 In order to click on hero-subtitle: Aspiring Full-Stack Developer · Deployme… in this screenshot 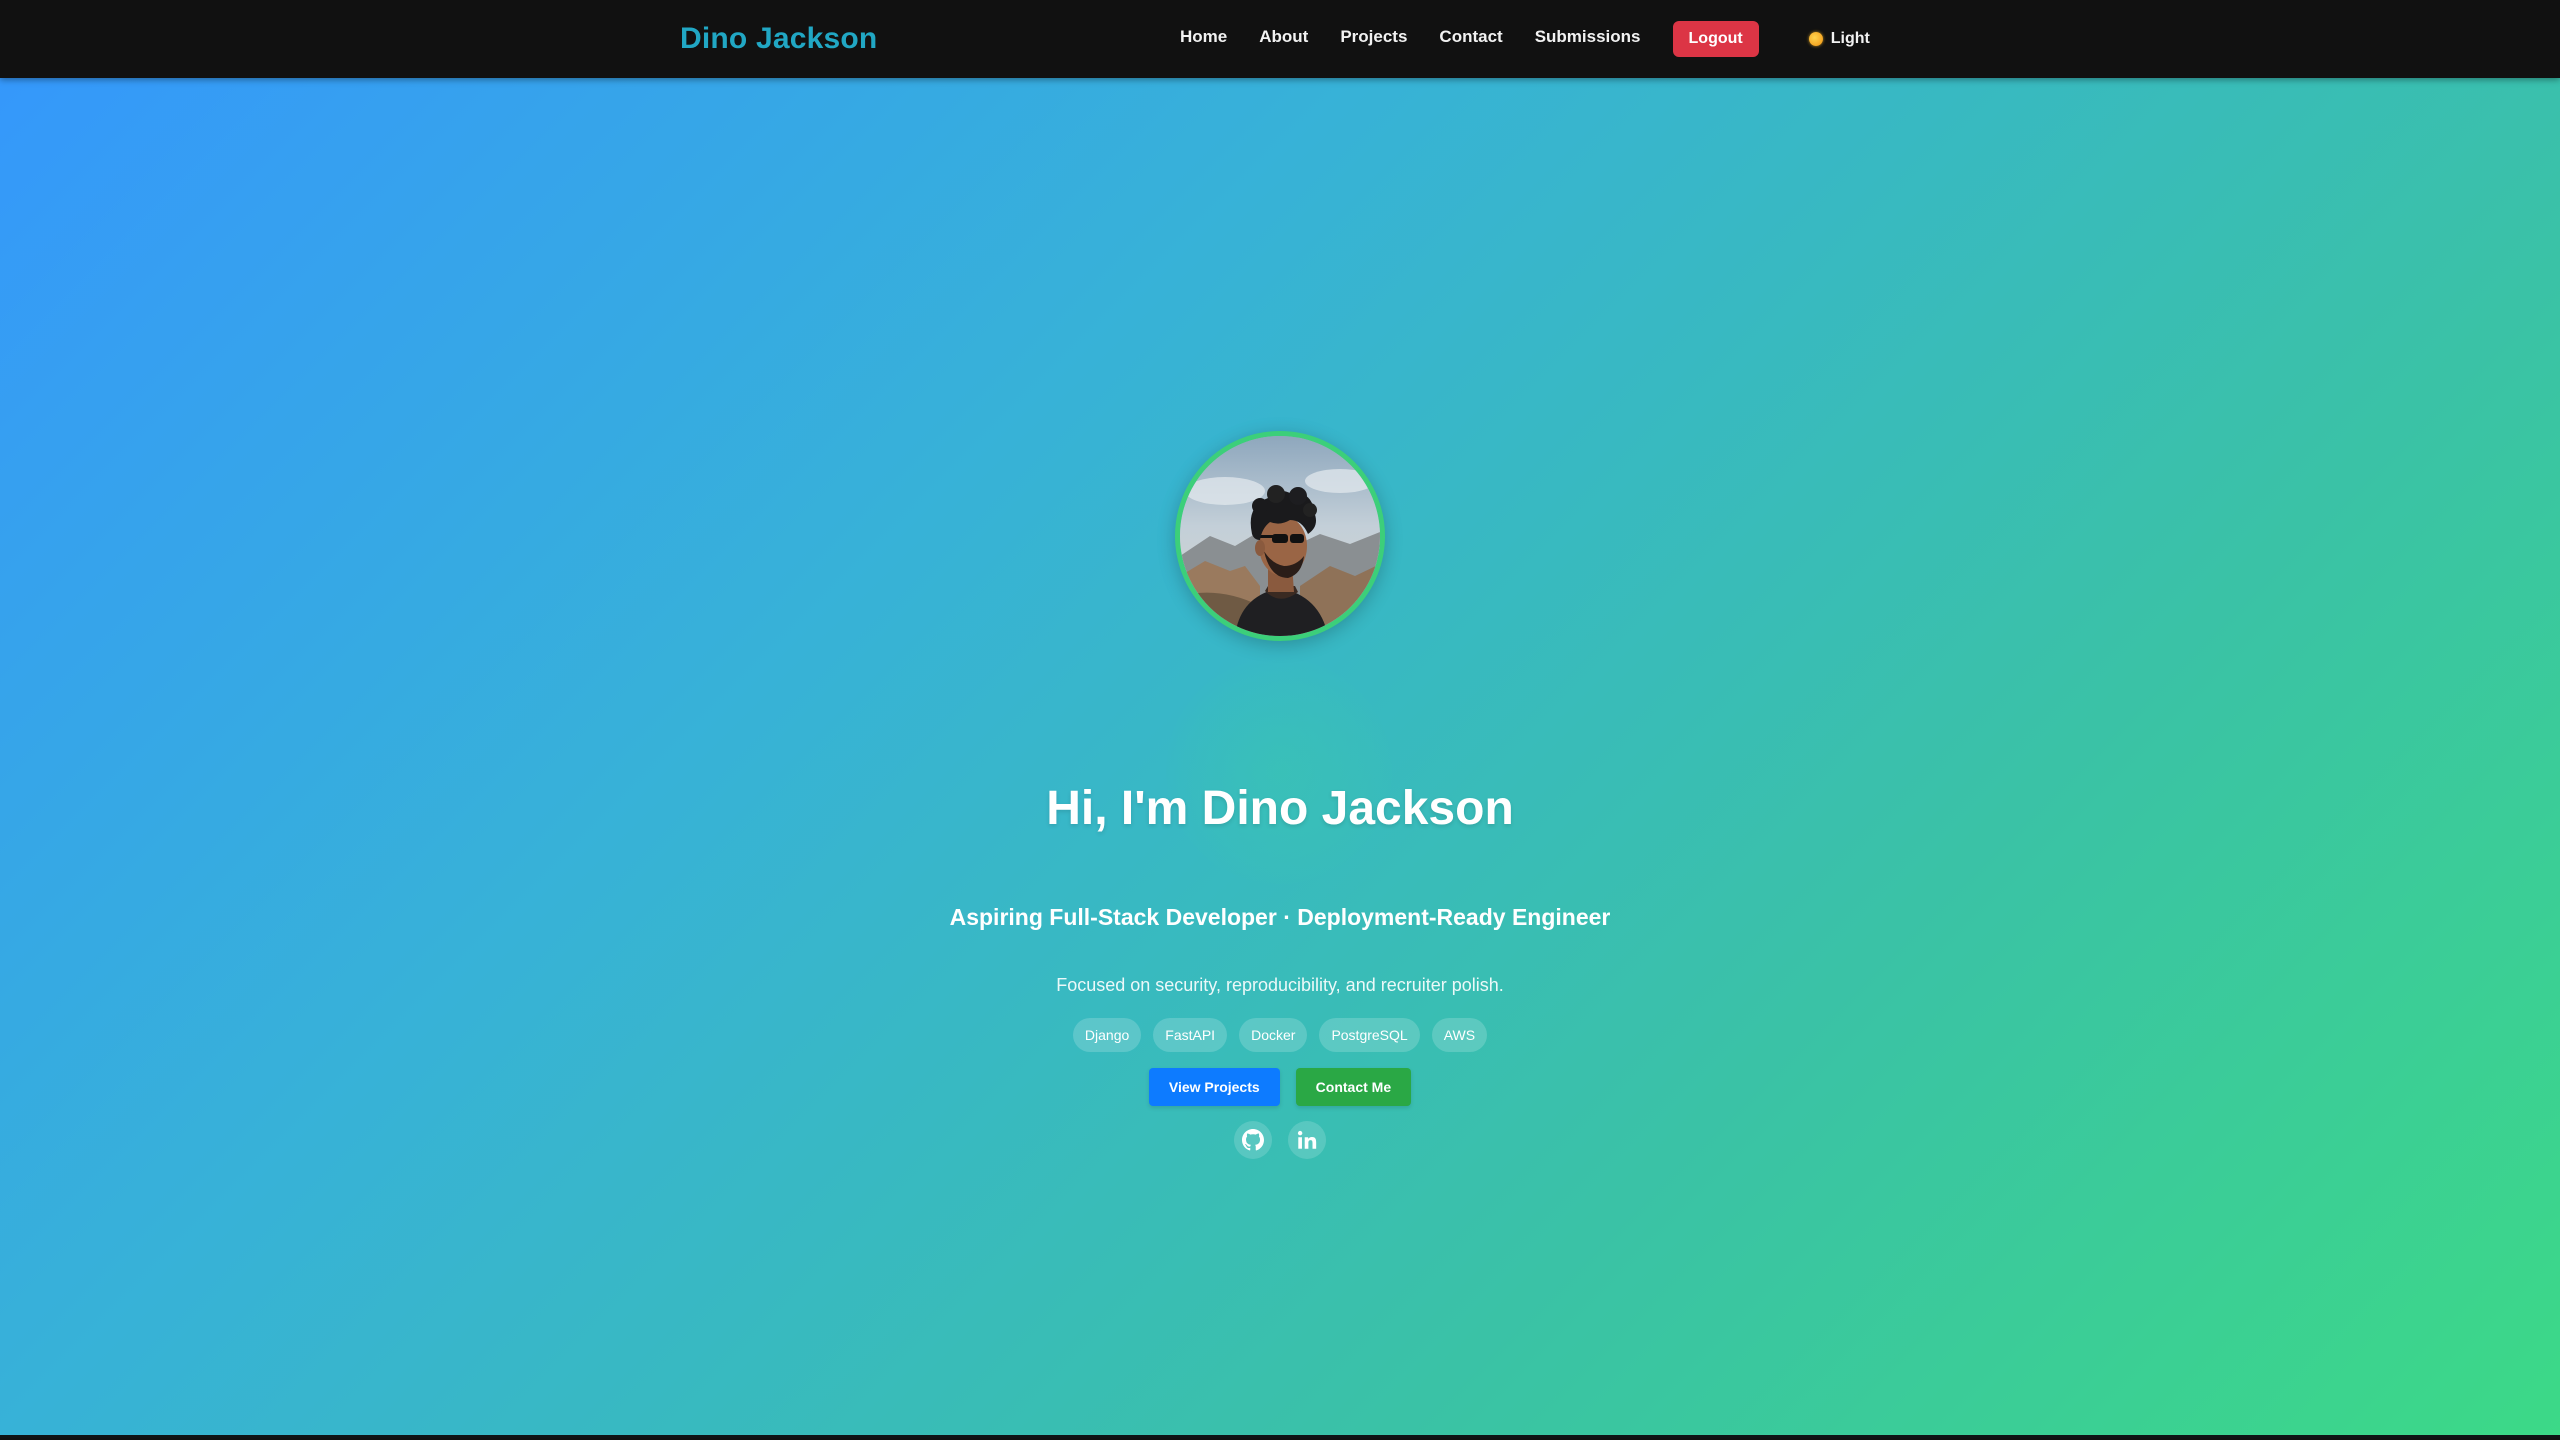, I will do `click(1280, 917)`.